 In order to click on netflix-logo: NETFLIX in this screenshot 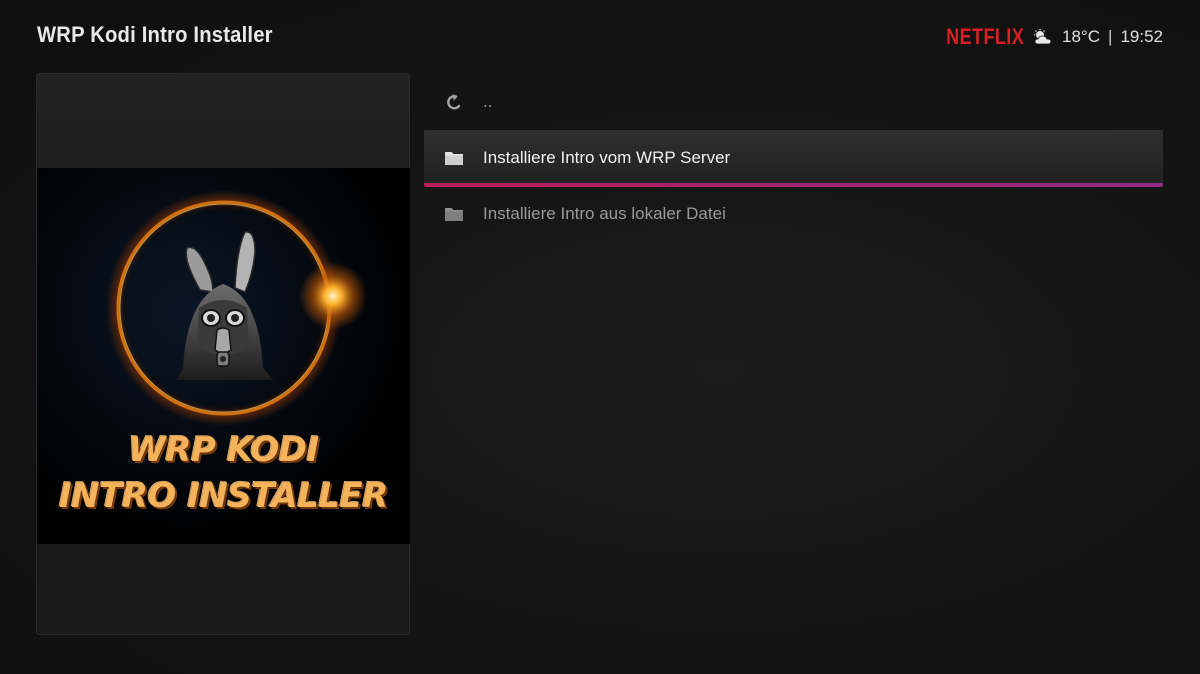, I will do `click(985, 36)`.